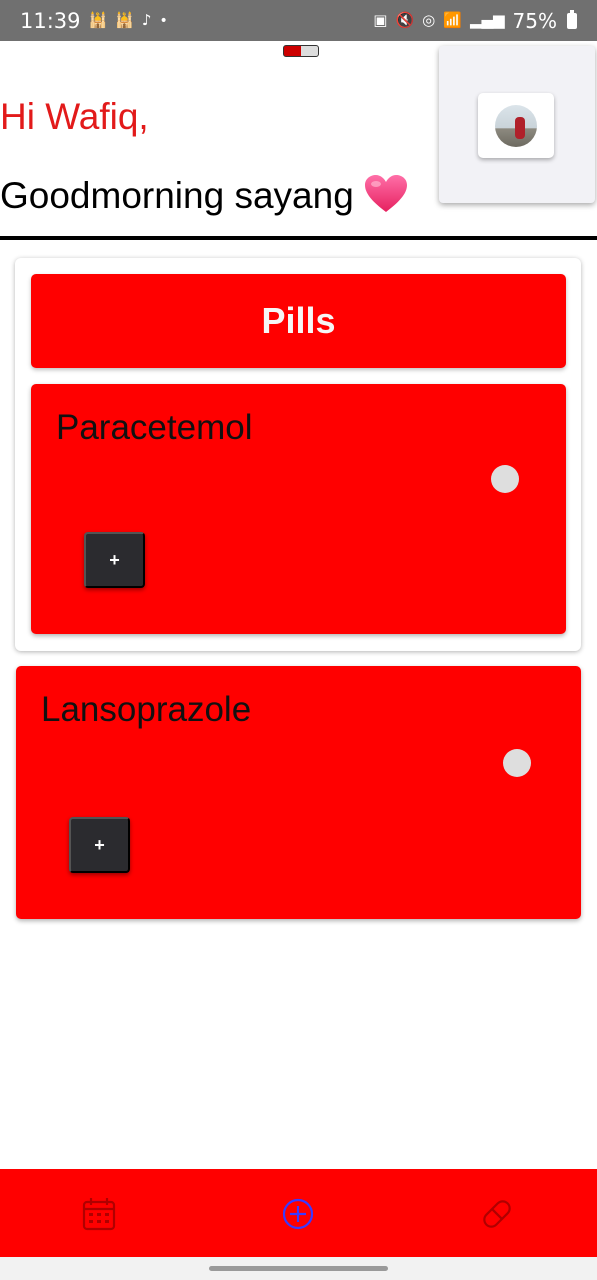  What do you see at coordinates (534, 20) in the screenshot?
I see `battery-percent: 75%` at bounding box center [534, 20].